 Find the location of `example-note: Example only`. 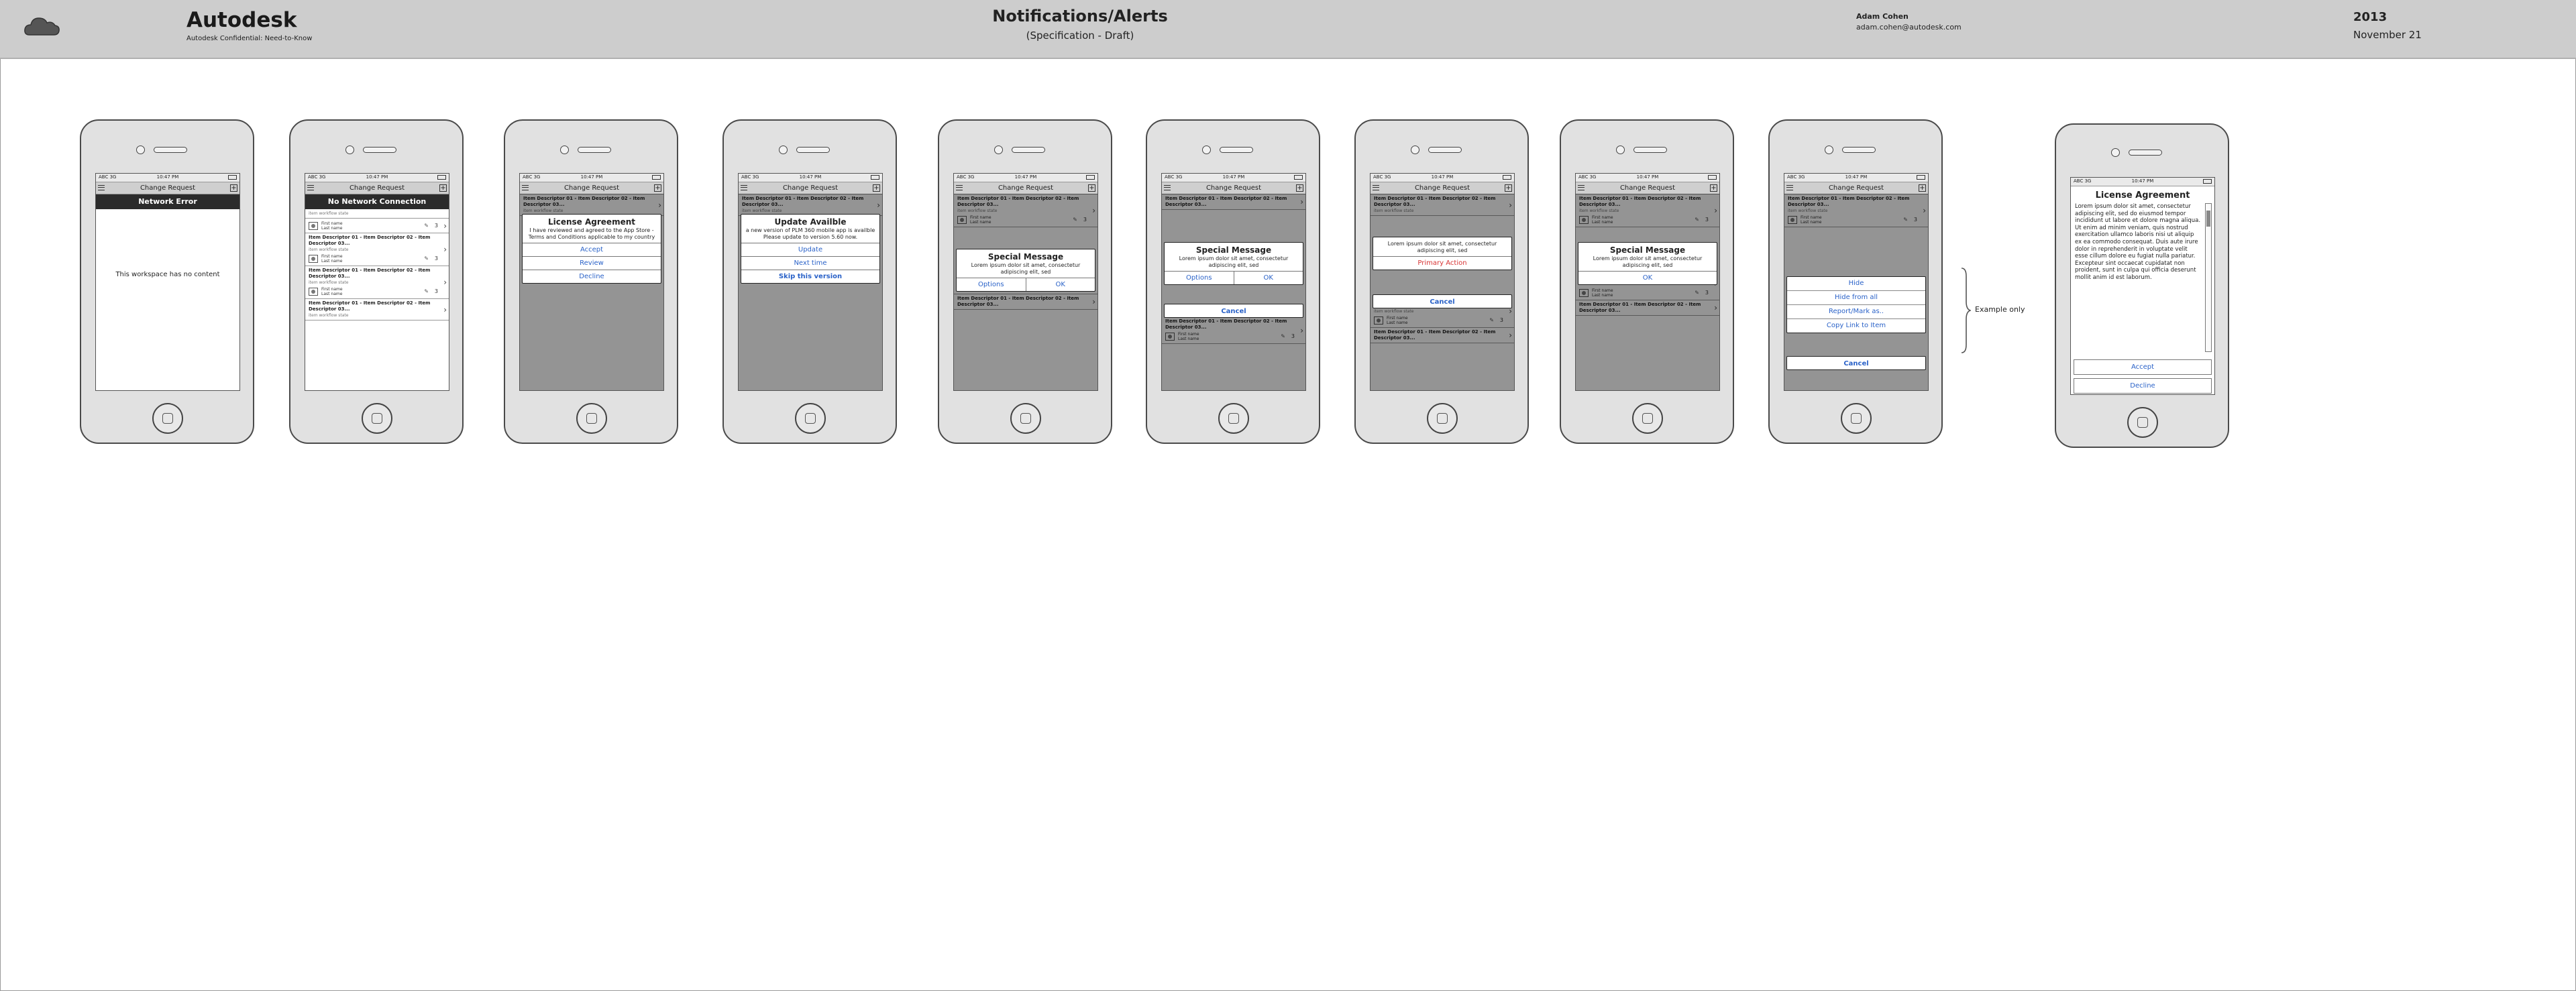

example-note: Example only is located at coordinates (2000, 309).